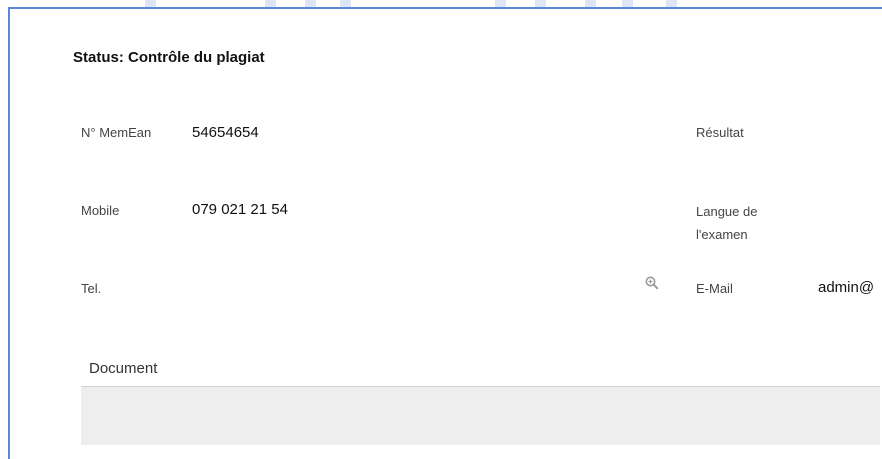 The height and width of the screenshot is (459, 882). Describe the element at coordinates (722, 234) in the screenshot. I see `langue-label-line2: l'examen` at that location.